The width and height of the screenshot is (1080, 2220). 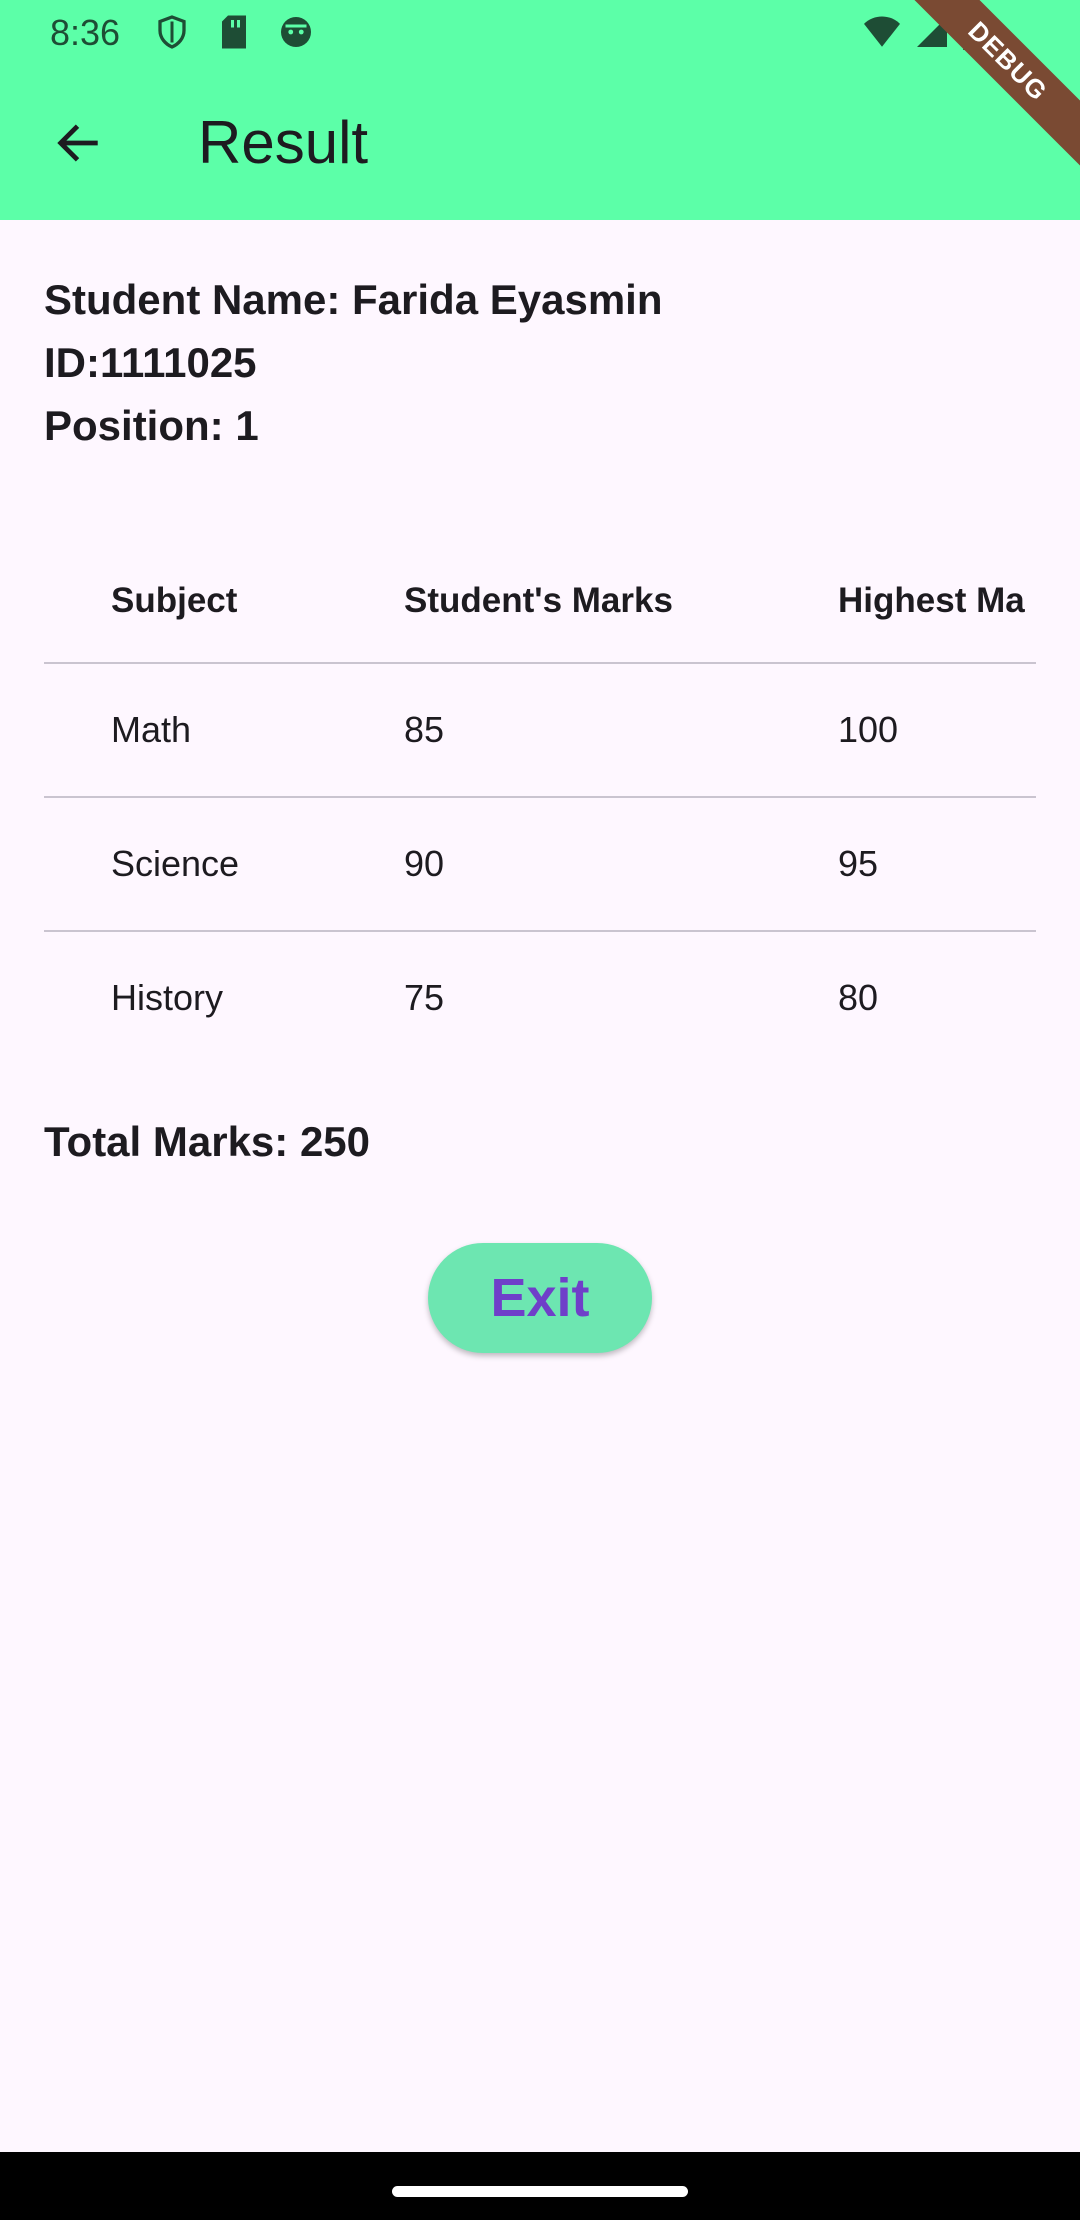 I want to click on back-button, so click(x=78, y=145).